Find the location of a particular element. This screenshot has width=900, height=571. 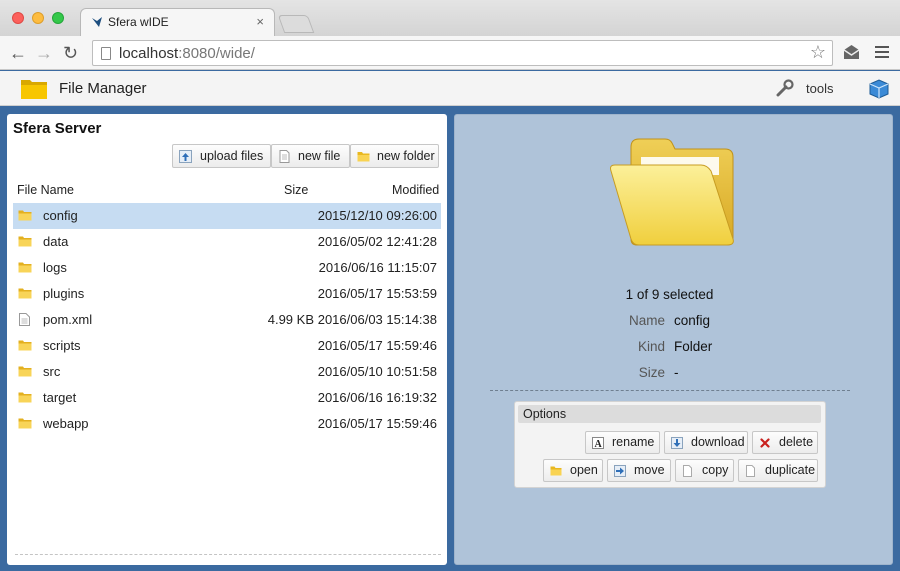

reload-icon: ↻ is located at coordinates (70, 53).